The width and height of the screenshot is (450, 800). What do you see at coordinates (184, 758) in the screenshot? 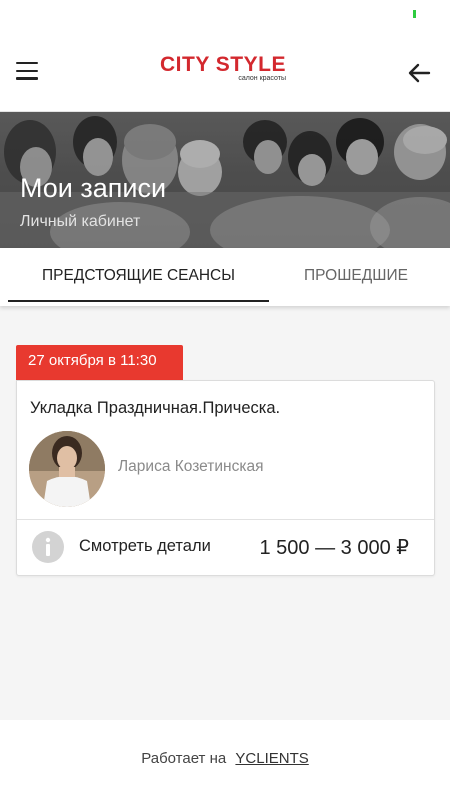
I see `powered-by-label: Работает на` at bounding box center [184, 758].